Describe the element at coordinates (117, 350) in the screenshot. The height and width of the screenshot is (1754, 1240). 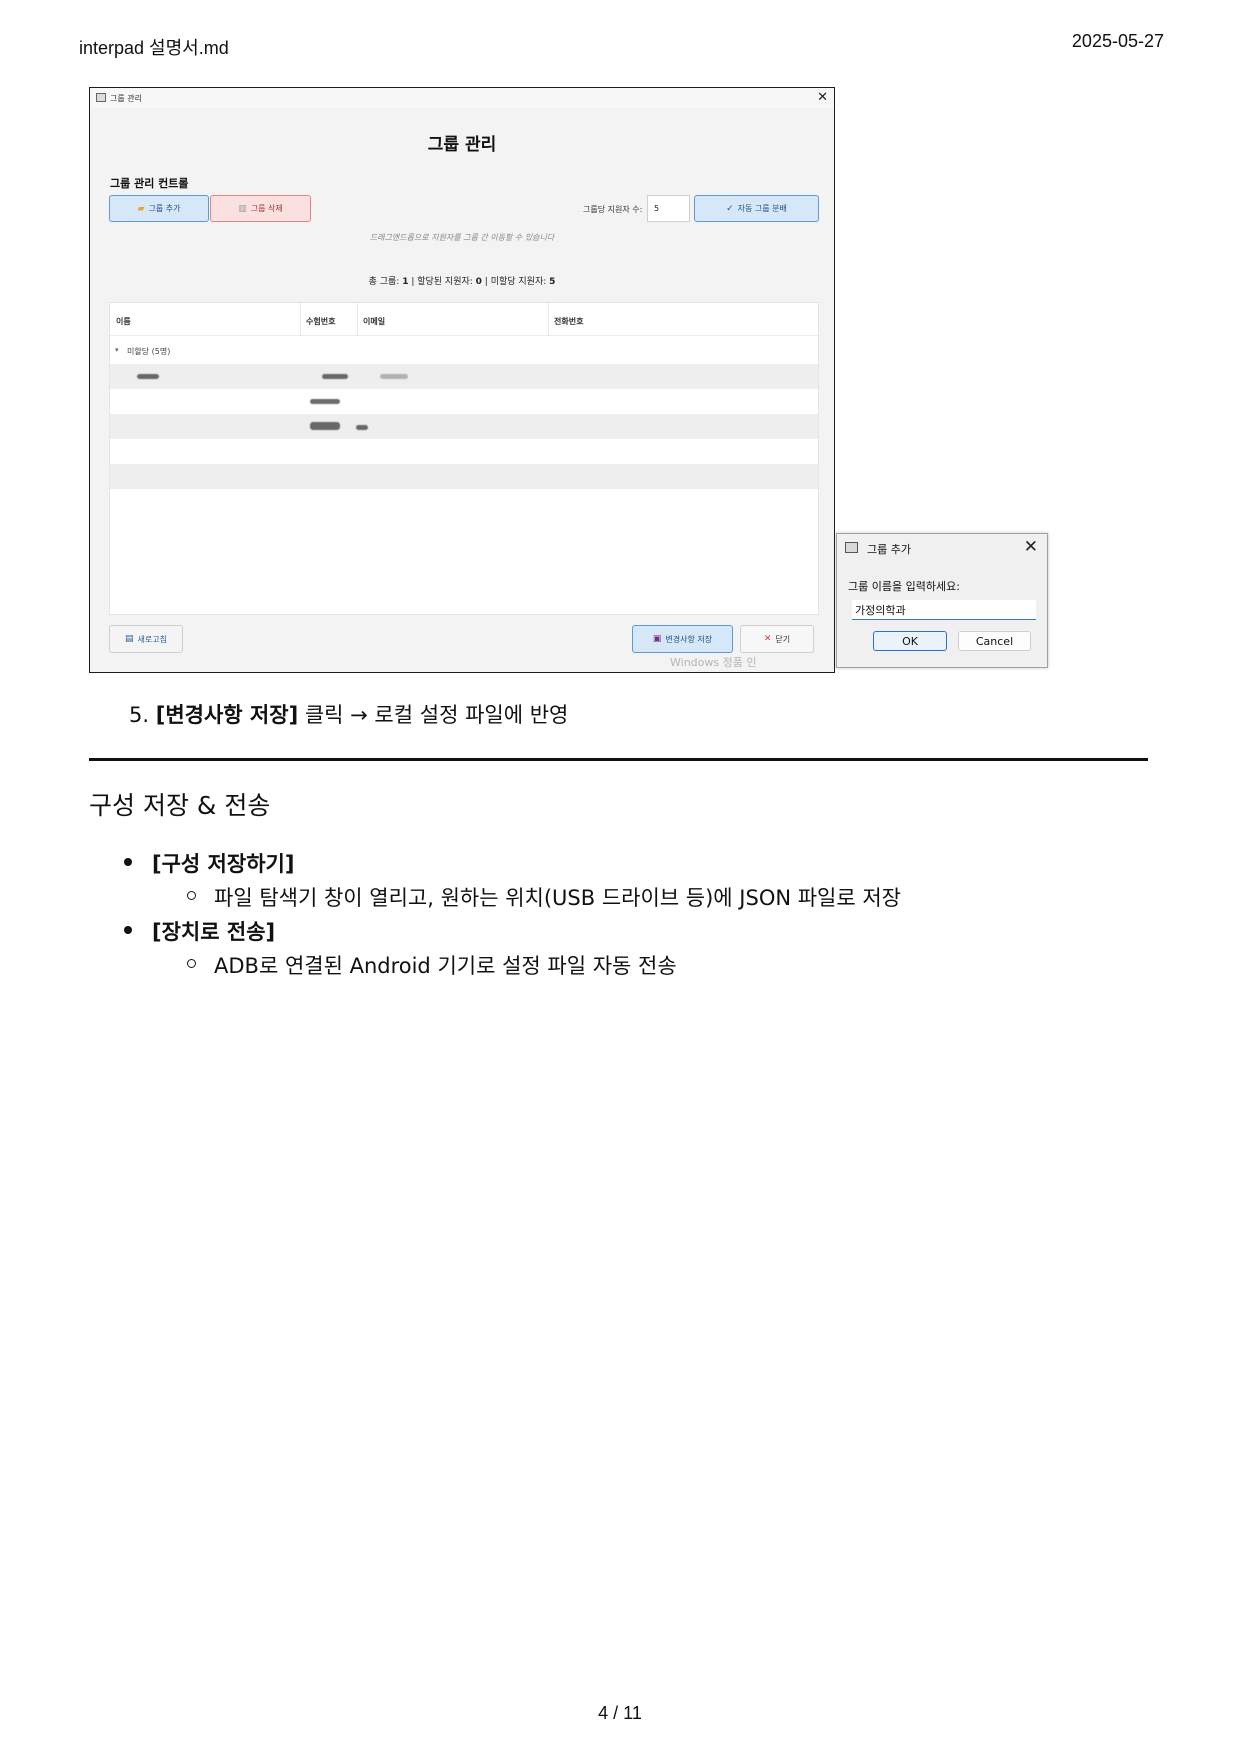
I see `chevron-down-icon: ▾` at that location.